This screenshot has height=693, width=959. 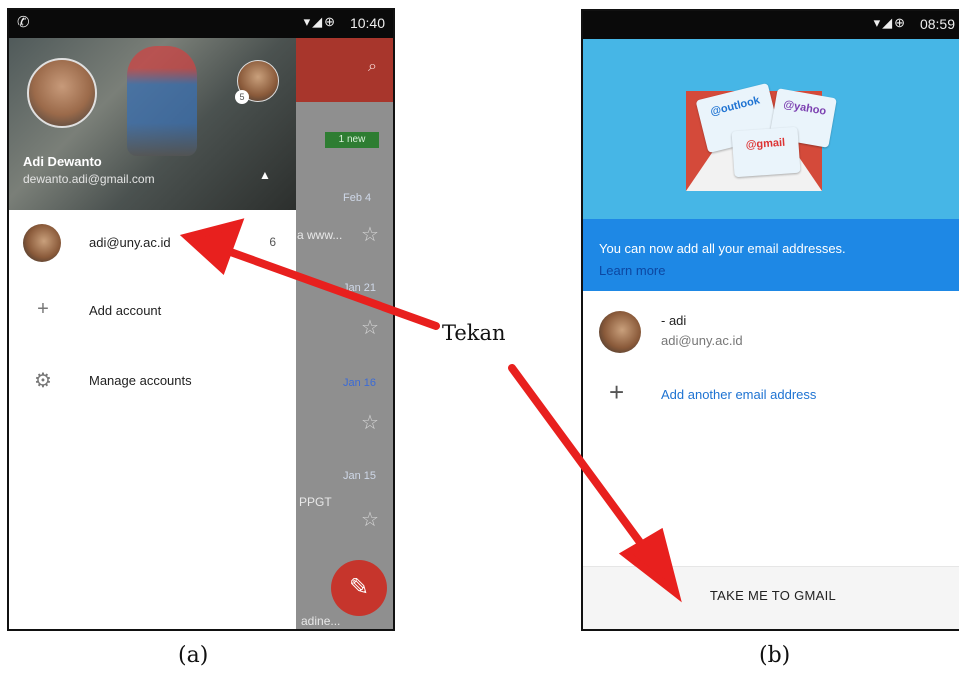 What do you see at coordinates (474, 333) in the screenshot?
I see `tekan-label: Tekan` at bounding box center [474, 333].